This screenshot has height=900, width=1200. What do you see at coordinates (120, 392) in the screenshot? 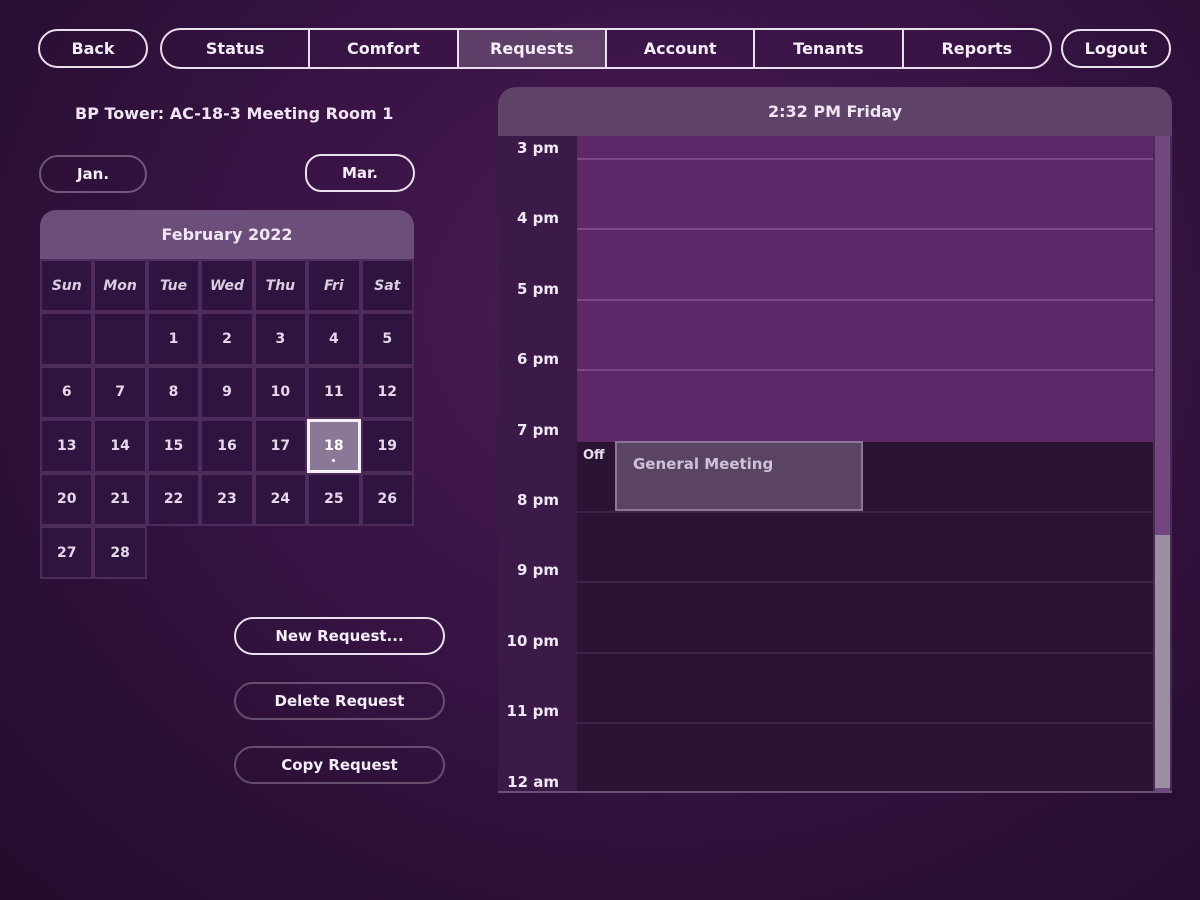
I see `calendar-day: 7` at bounding box center [120, 392].